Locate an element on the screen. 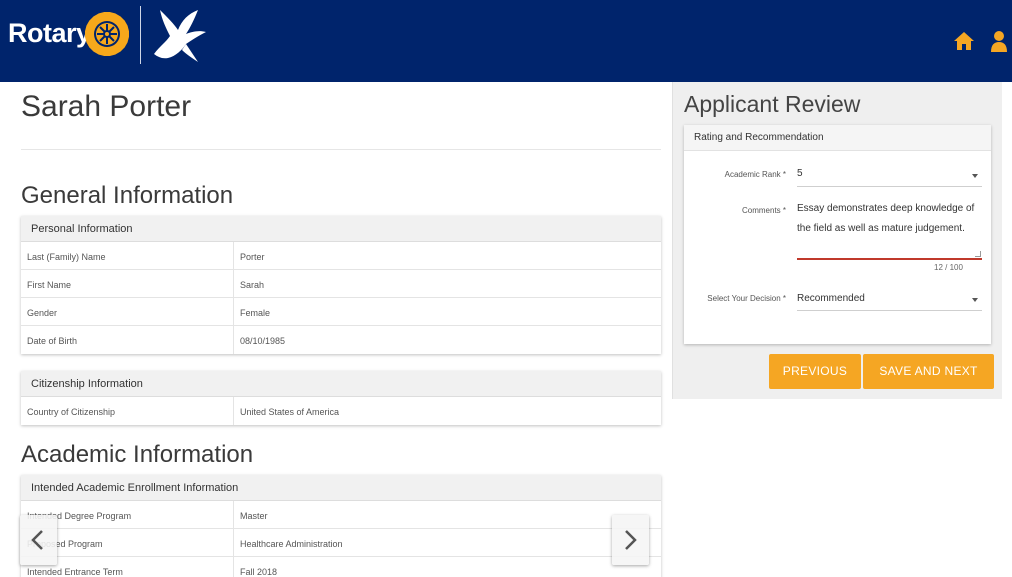 The width and height of the screenshot is (1012, 577). chevron-right-icon is located at coordinates (631, 540).